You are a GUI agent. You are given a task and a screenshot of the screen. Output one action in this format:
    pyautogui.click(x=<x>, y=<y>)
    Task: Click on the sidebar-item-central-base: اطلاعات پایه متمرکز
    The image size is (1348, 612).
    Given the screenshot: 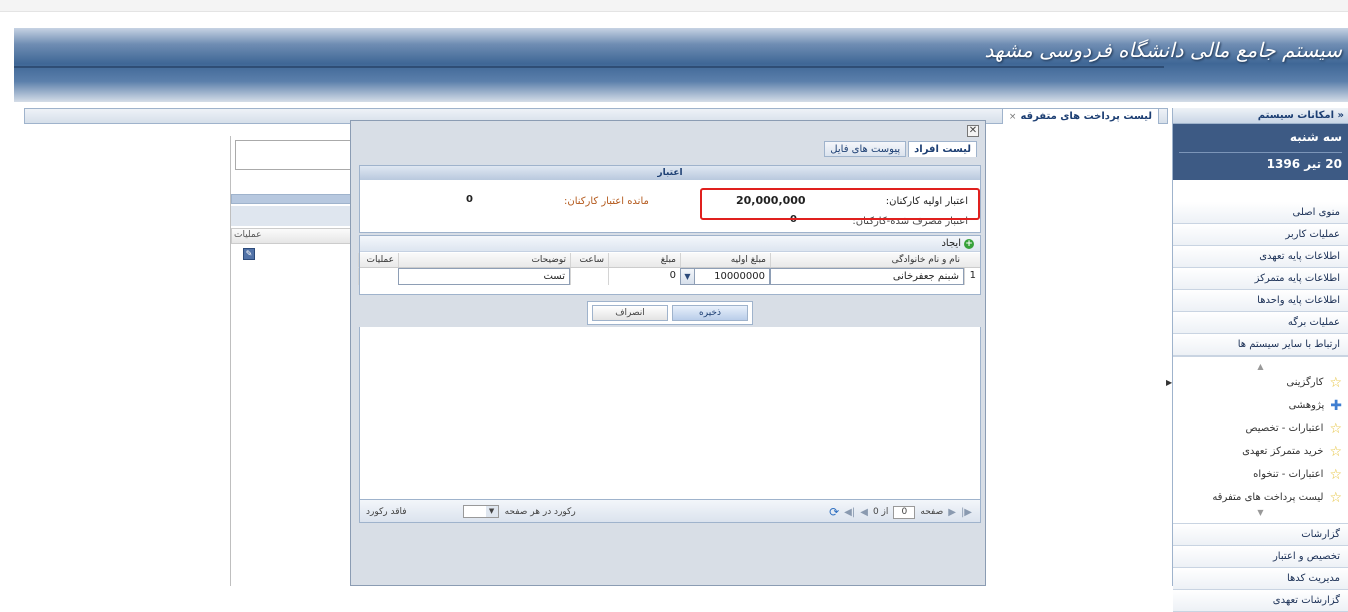 What is the action you would take?
    pyautogui.click(x=1260, y=279)
    